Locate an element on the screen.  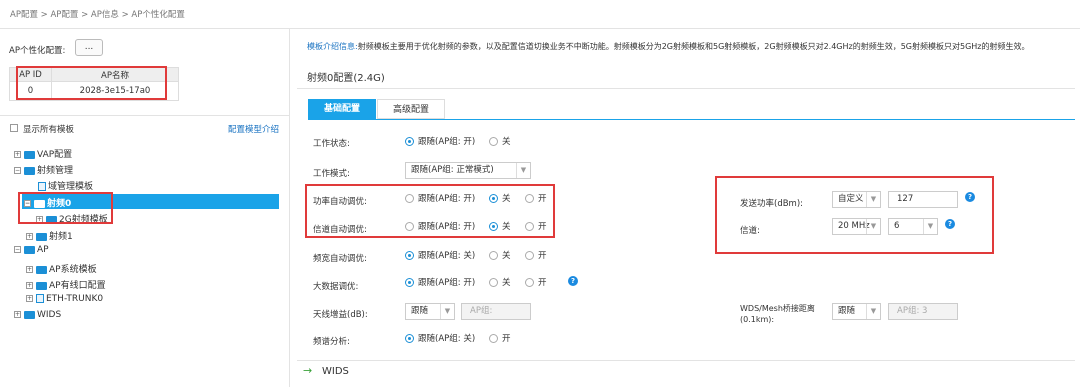
wids-divider is located at coordinates (686, 360).